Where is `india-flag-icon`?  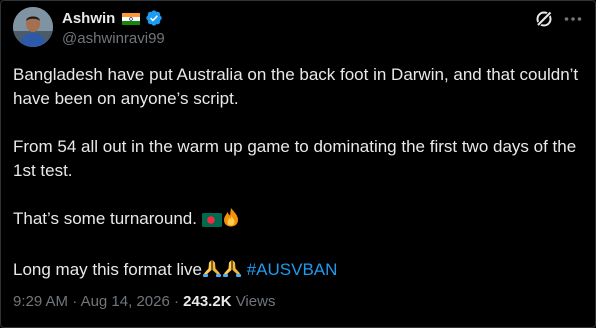 india-flag-icon is located at coordinates (131, 18).